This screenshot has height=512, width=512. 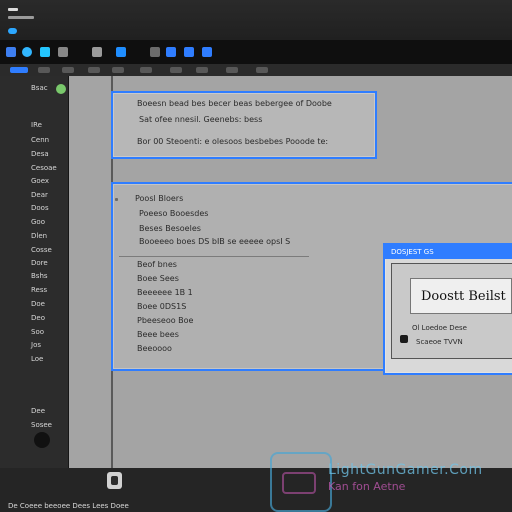 What do you see at coordinates (38, 318) in the screenshot?
I see `sidebar-item-16: Deo` at bounding box center [38, 318].